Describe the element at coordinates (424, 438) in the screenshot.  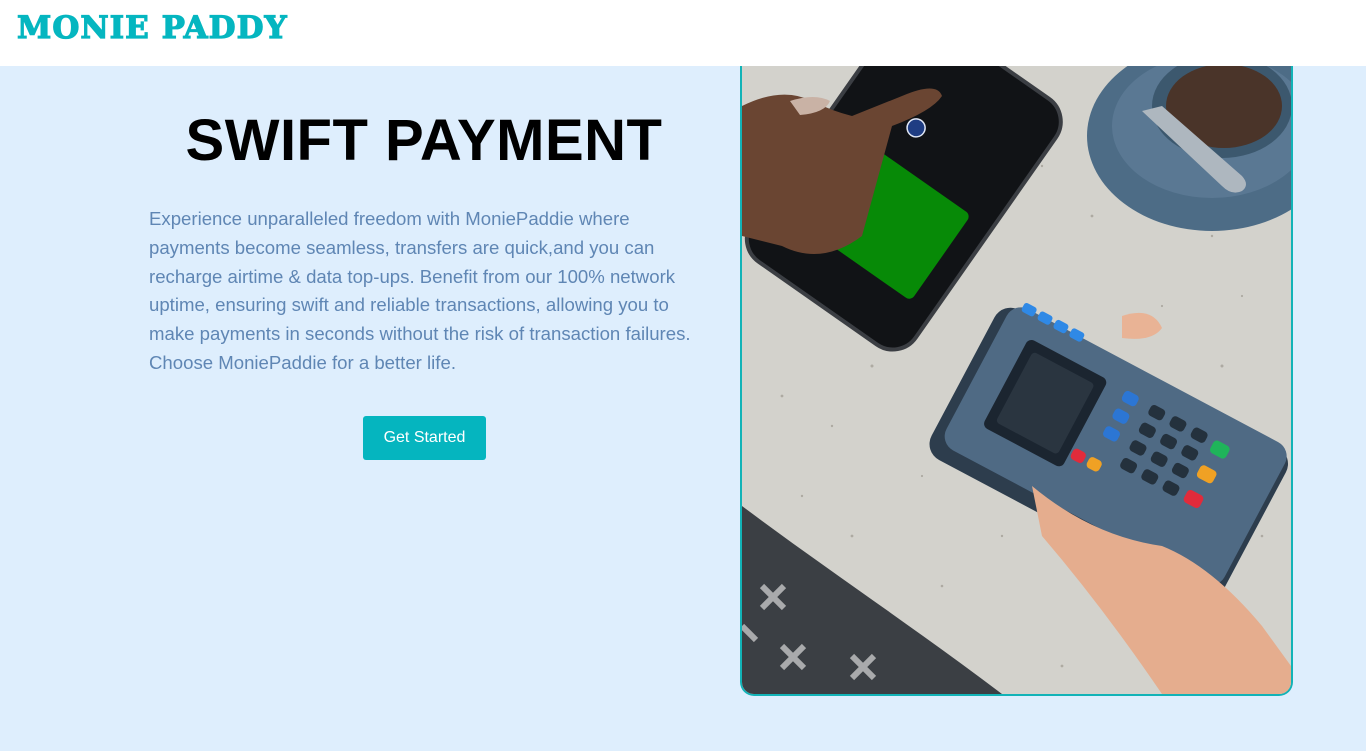
I see `get-started-button: Get Started` at that location.